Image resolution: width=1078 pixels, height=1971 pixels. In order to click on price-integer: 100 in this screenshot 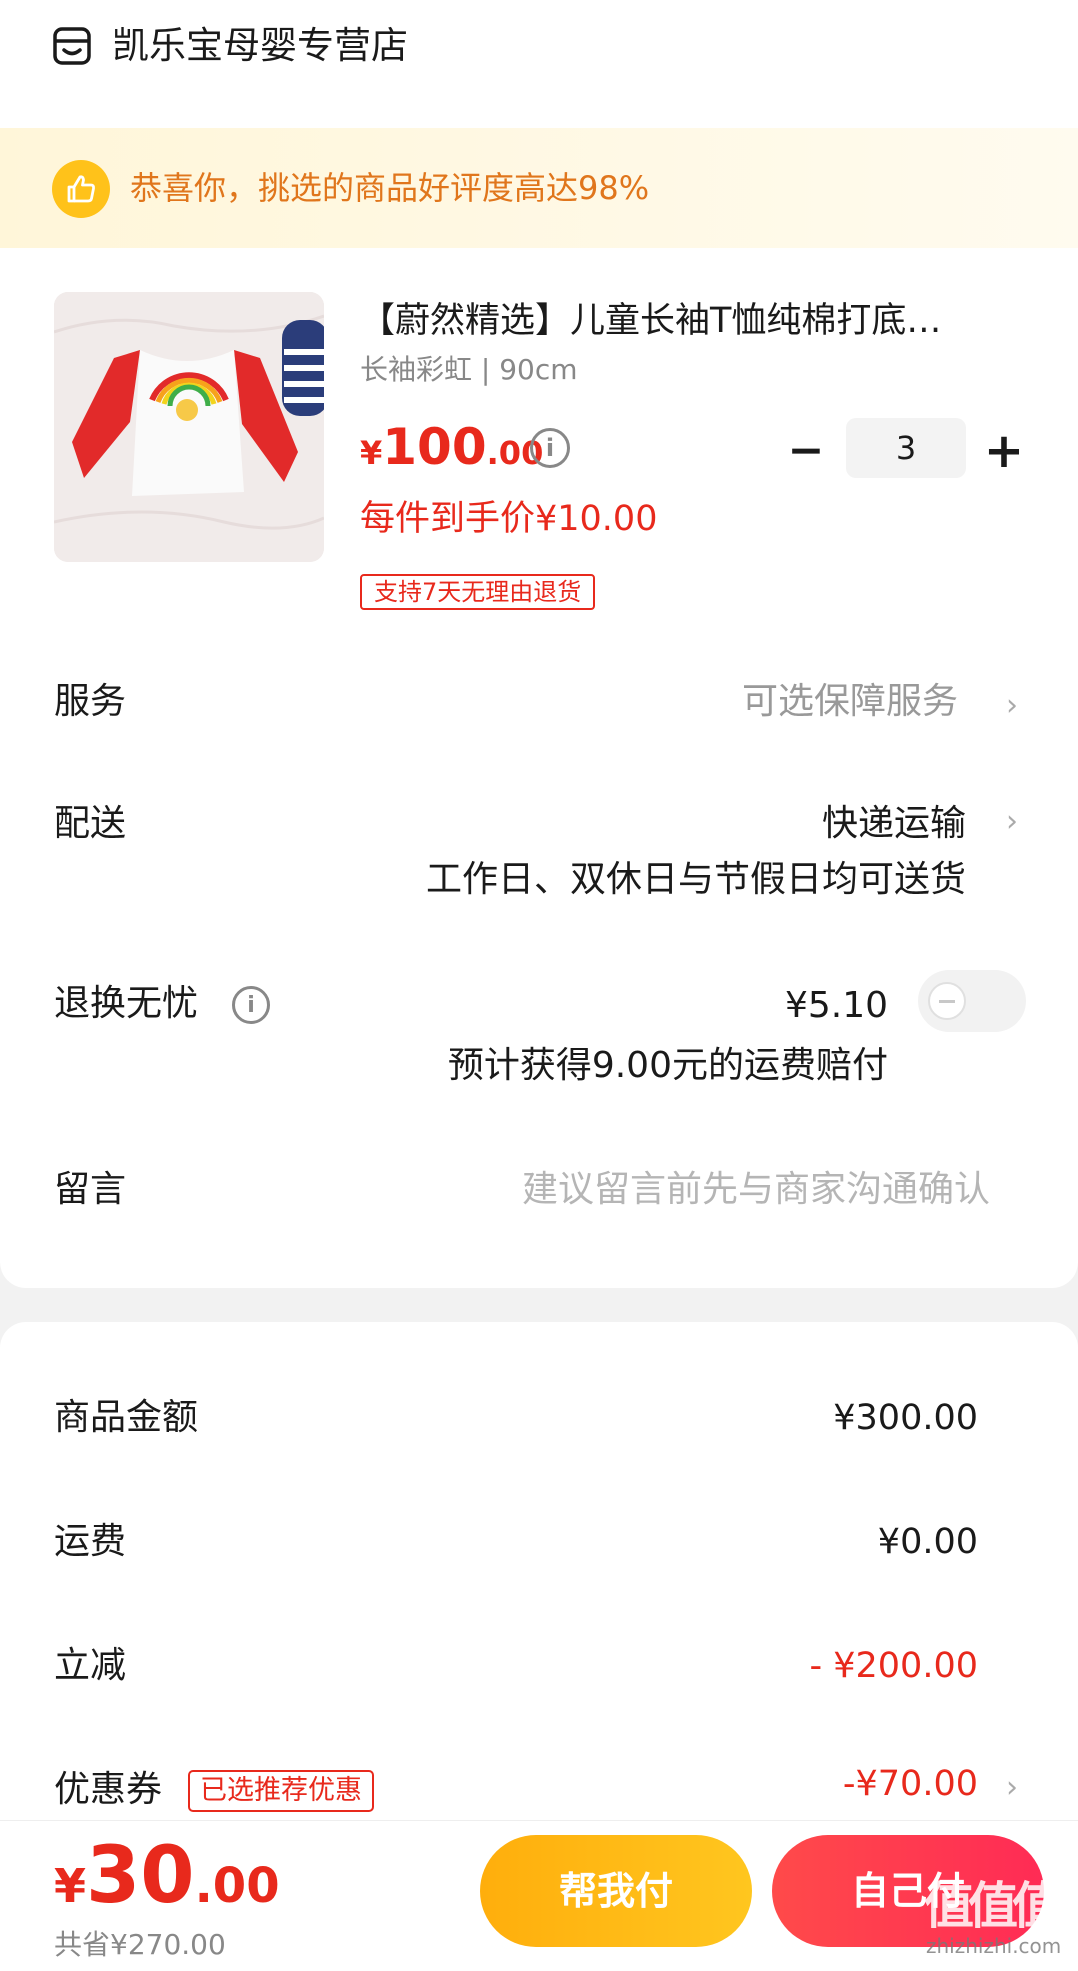, I will do `click(434, 447)`.